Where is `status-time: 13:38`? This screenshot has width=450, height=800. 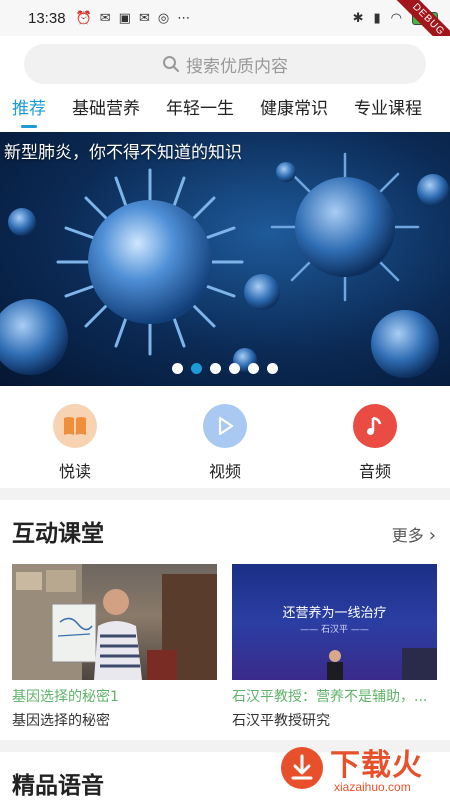 status-time: 13:38 is located at coordinates (47, 18).